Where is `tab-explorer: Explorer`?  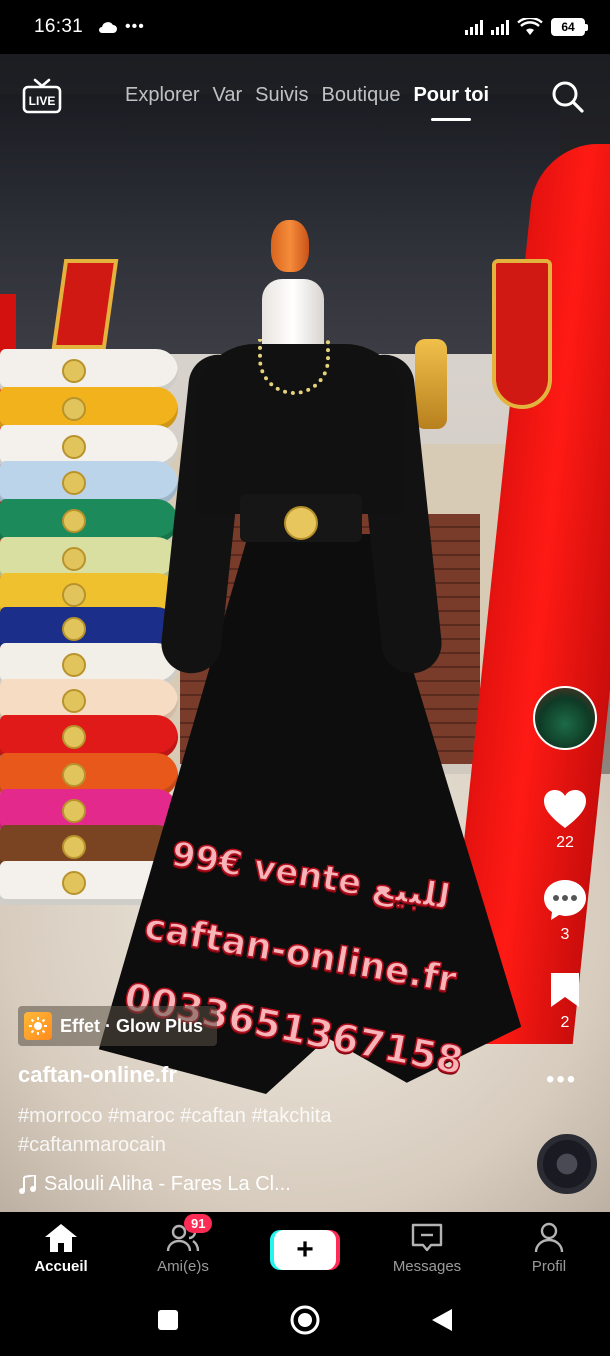 tab-explorer: Explorer is located at coordinates (162, 95).